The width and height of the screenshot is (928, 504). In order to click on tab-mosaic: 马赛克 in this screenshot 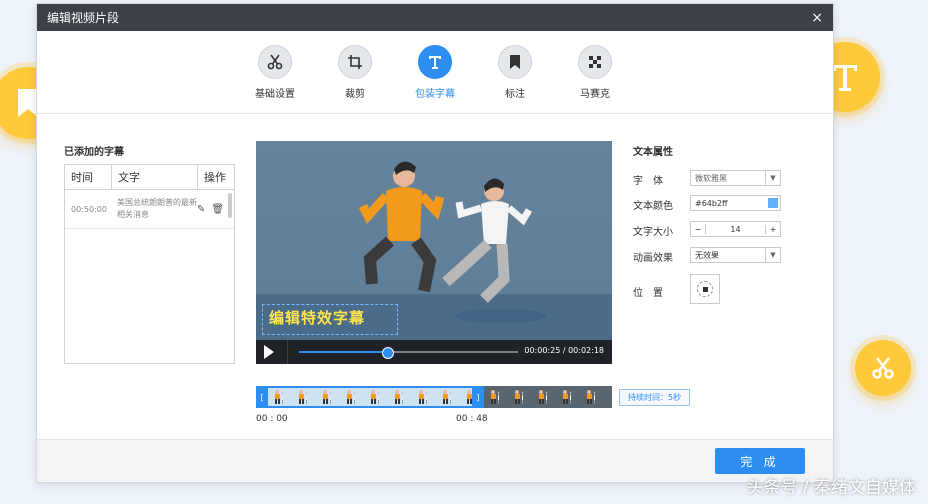, I will do `click(595, 72)`.